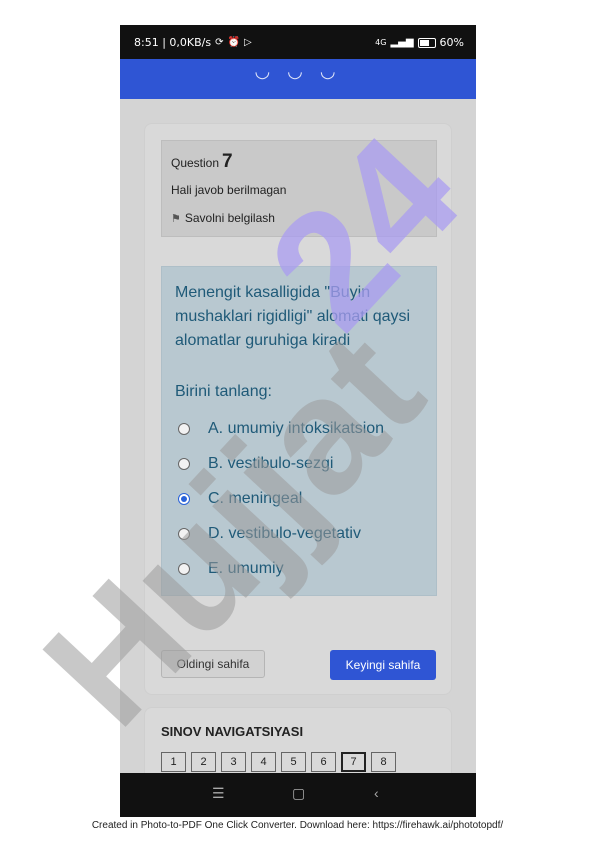  What do you see at coordinates (232, 731) in the screenshot?
I see `quiz-navigation-title: SINOV NAVIGATSIYASI` at bounding box center [232, 731].